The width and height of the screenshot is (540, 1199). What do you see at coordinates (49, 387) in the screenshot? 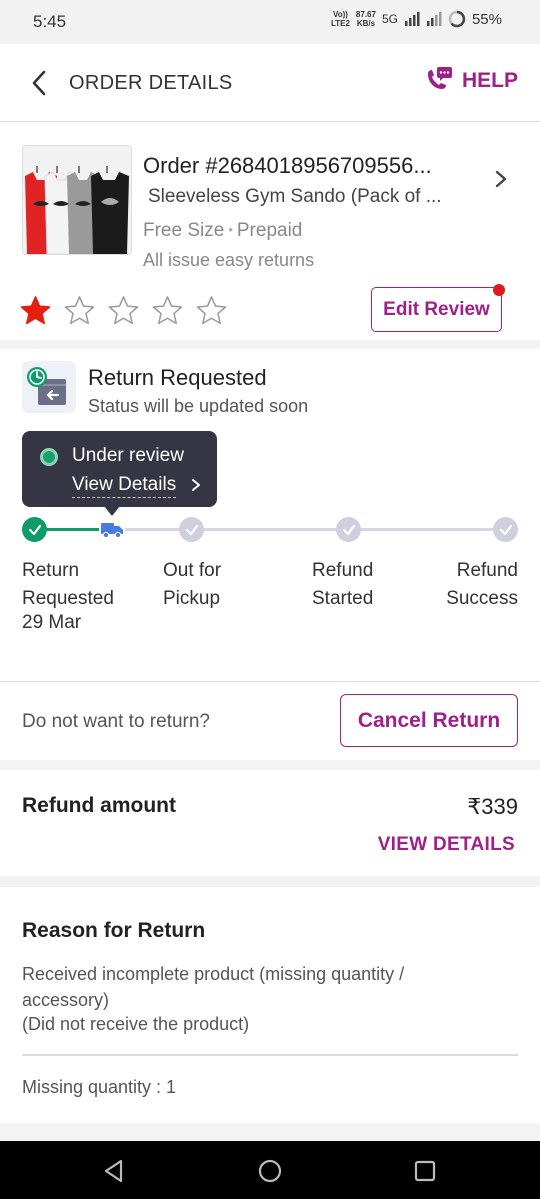
I see `return-box-icon` at bounding box center [49, 387].